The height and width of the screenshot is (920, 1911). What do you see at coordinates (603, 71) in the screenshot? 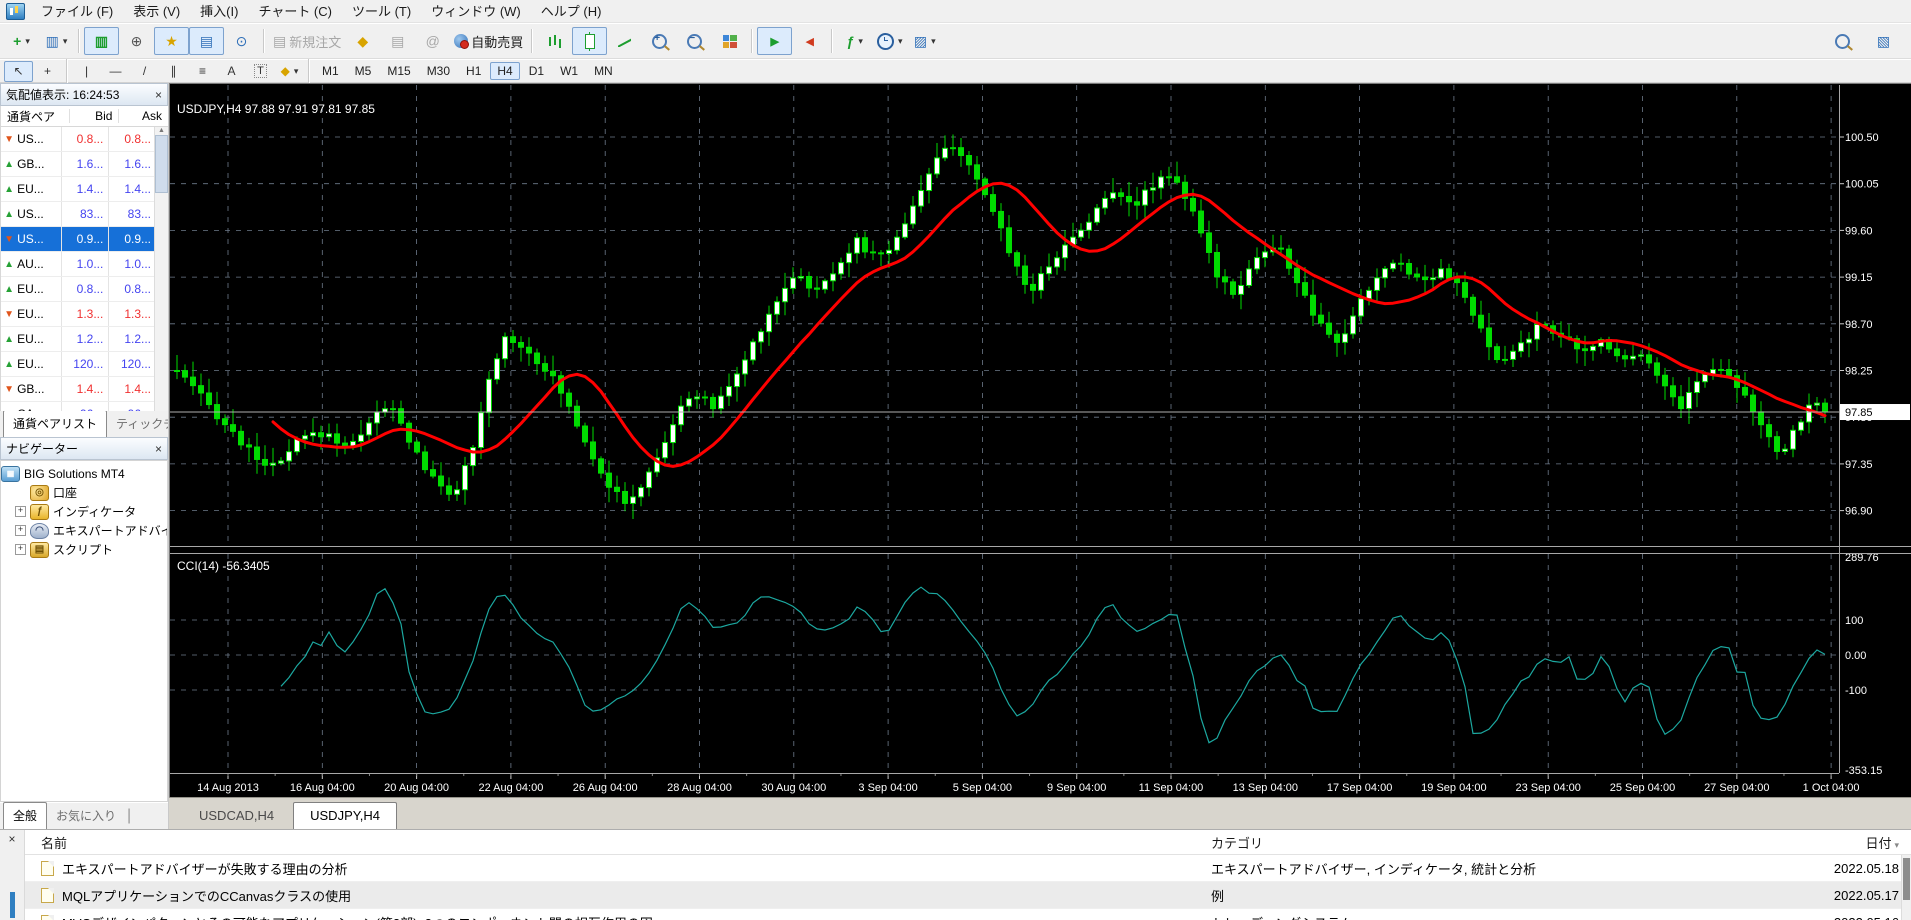
I see `timeframe-MN: MN` at bounding box center [603, 71].